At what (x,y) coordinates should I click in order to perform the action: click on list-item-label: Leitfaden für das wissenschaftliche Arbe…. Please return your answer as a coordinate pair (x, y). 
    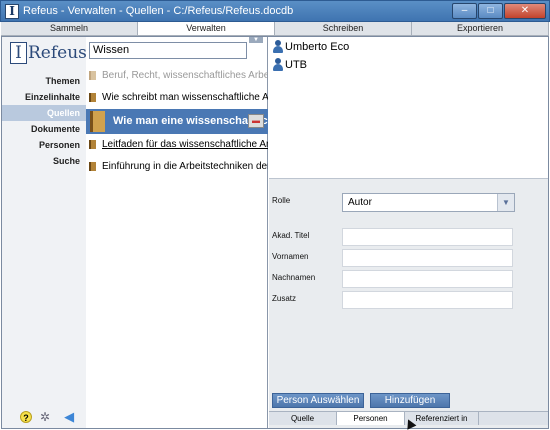
    Looking at the image, I should click on (185, 144).